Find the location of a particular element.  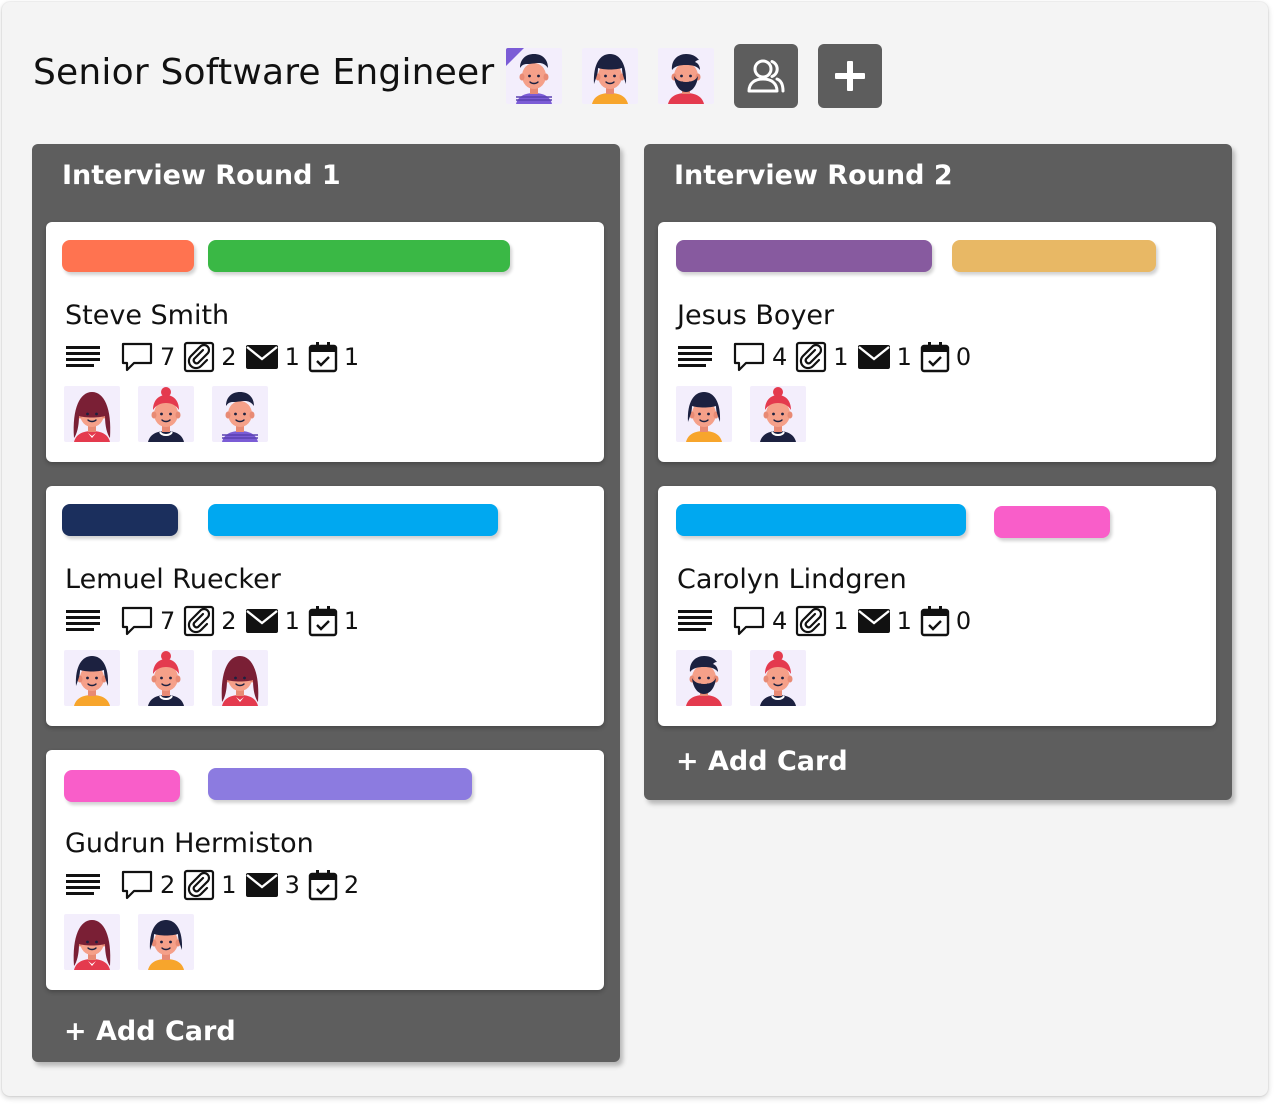

candidate-card: Carolyn Lindgren 4 1 1 0 is located at coordinates (937, 606).